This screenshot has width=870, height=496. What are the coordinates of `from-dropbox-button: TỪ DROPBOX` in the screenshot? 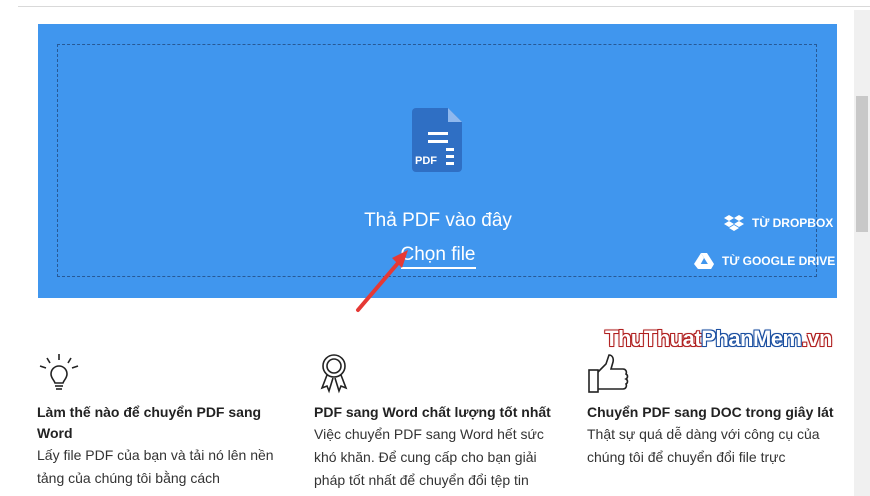 It's located at (778, 223).